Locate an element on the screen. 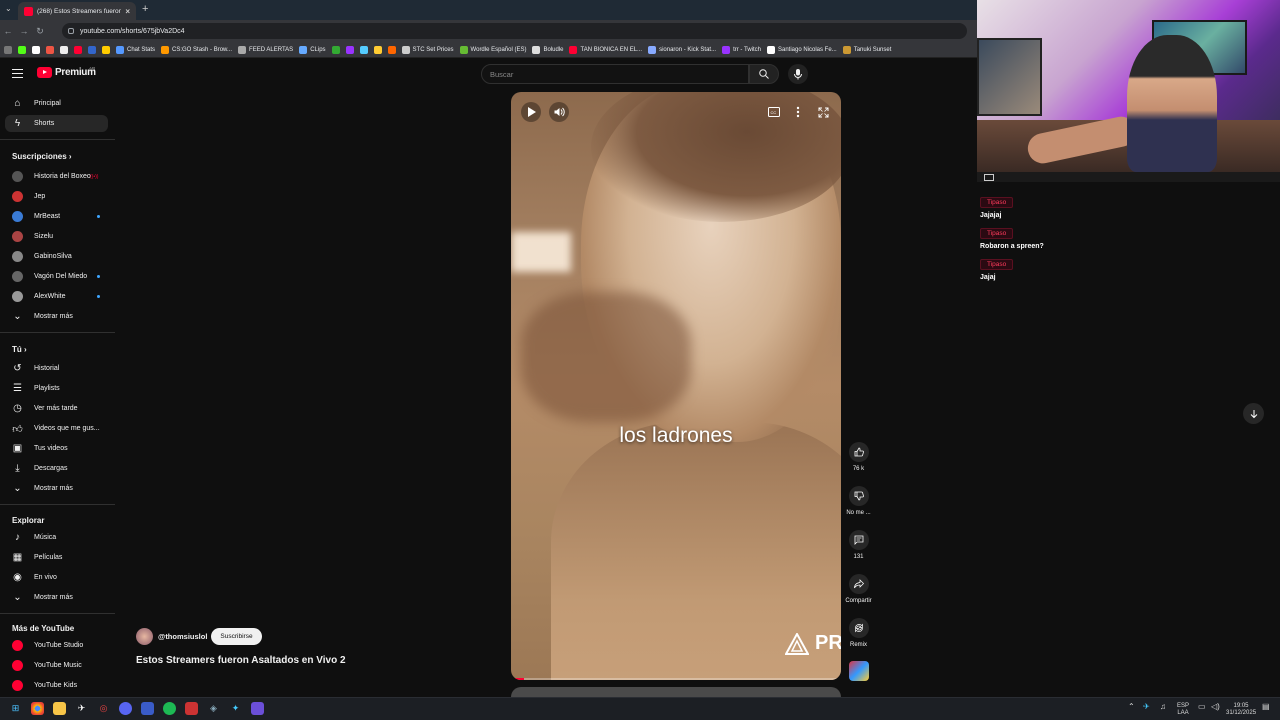  pin-icon: ✈ is located at coordinates (81, 708).